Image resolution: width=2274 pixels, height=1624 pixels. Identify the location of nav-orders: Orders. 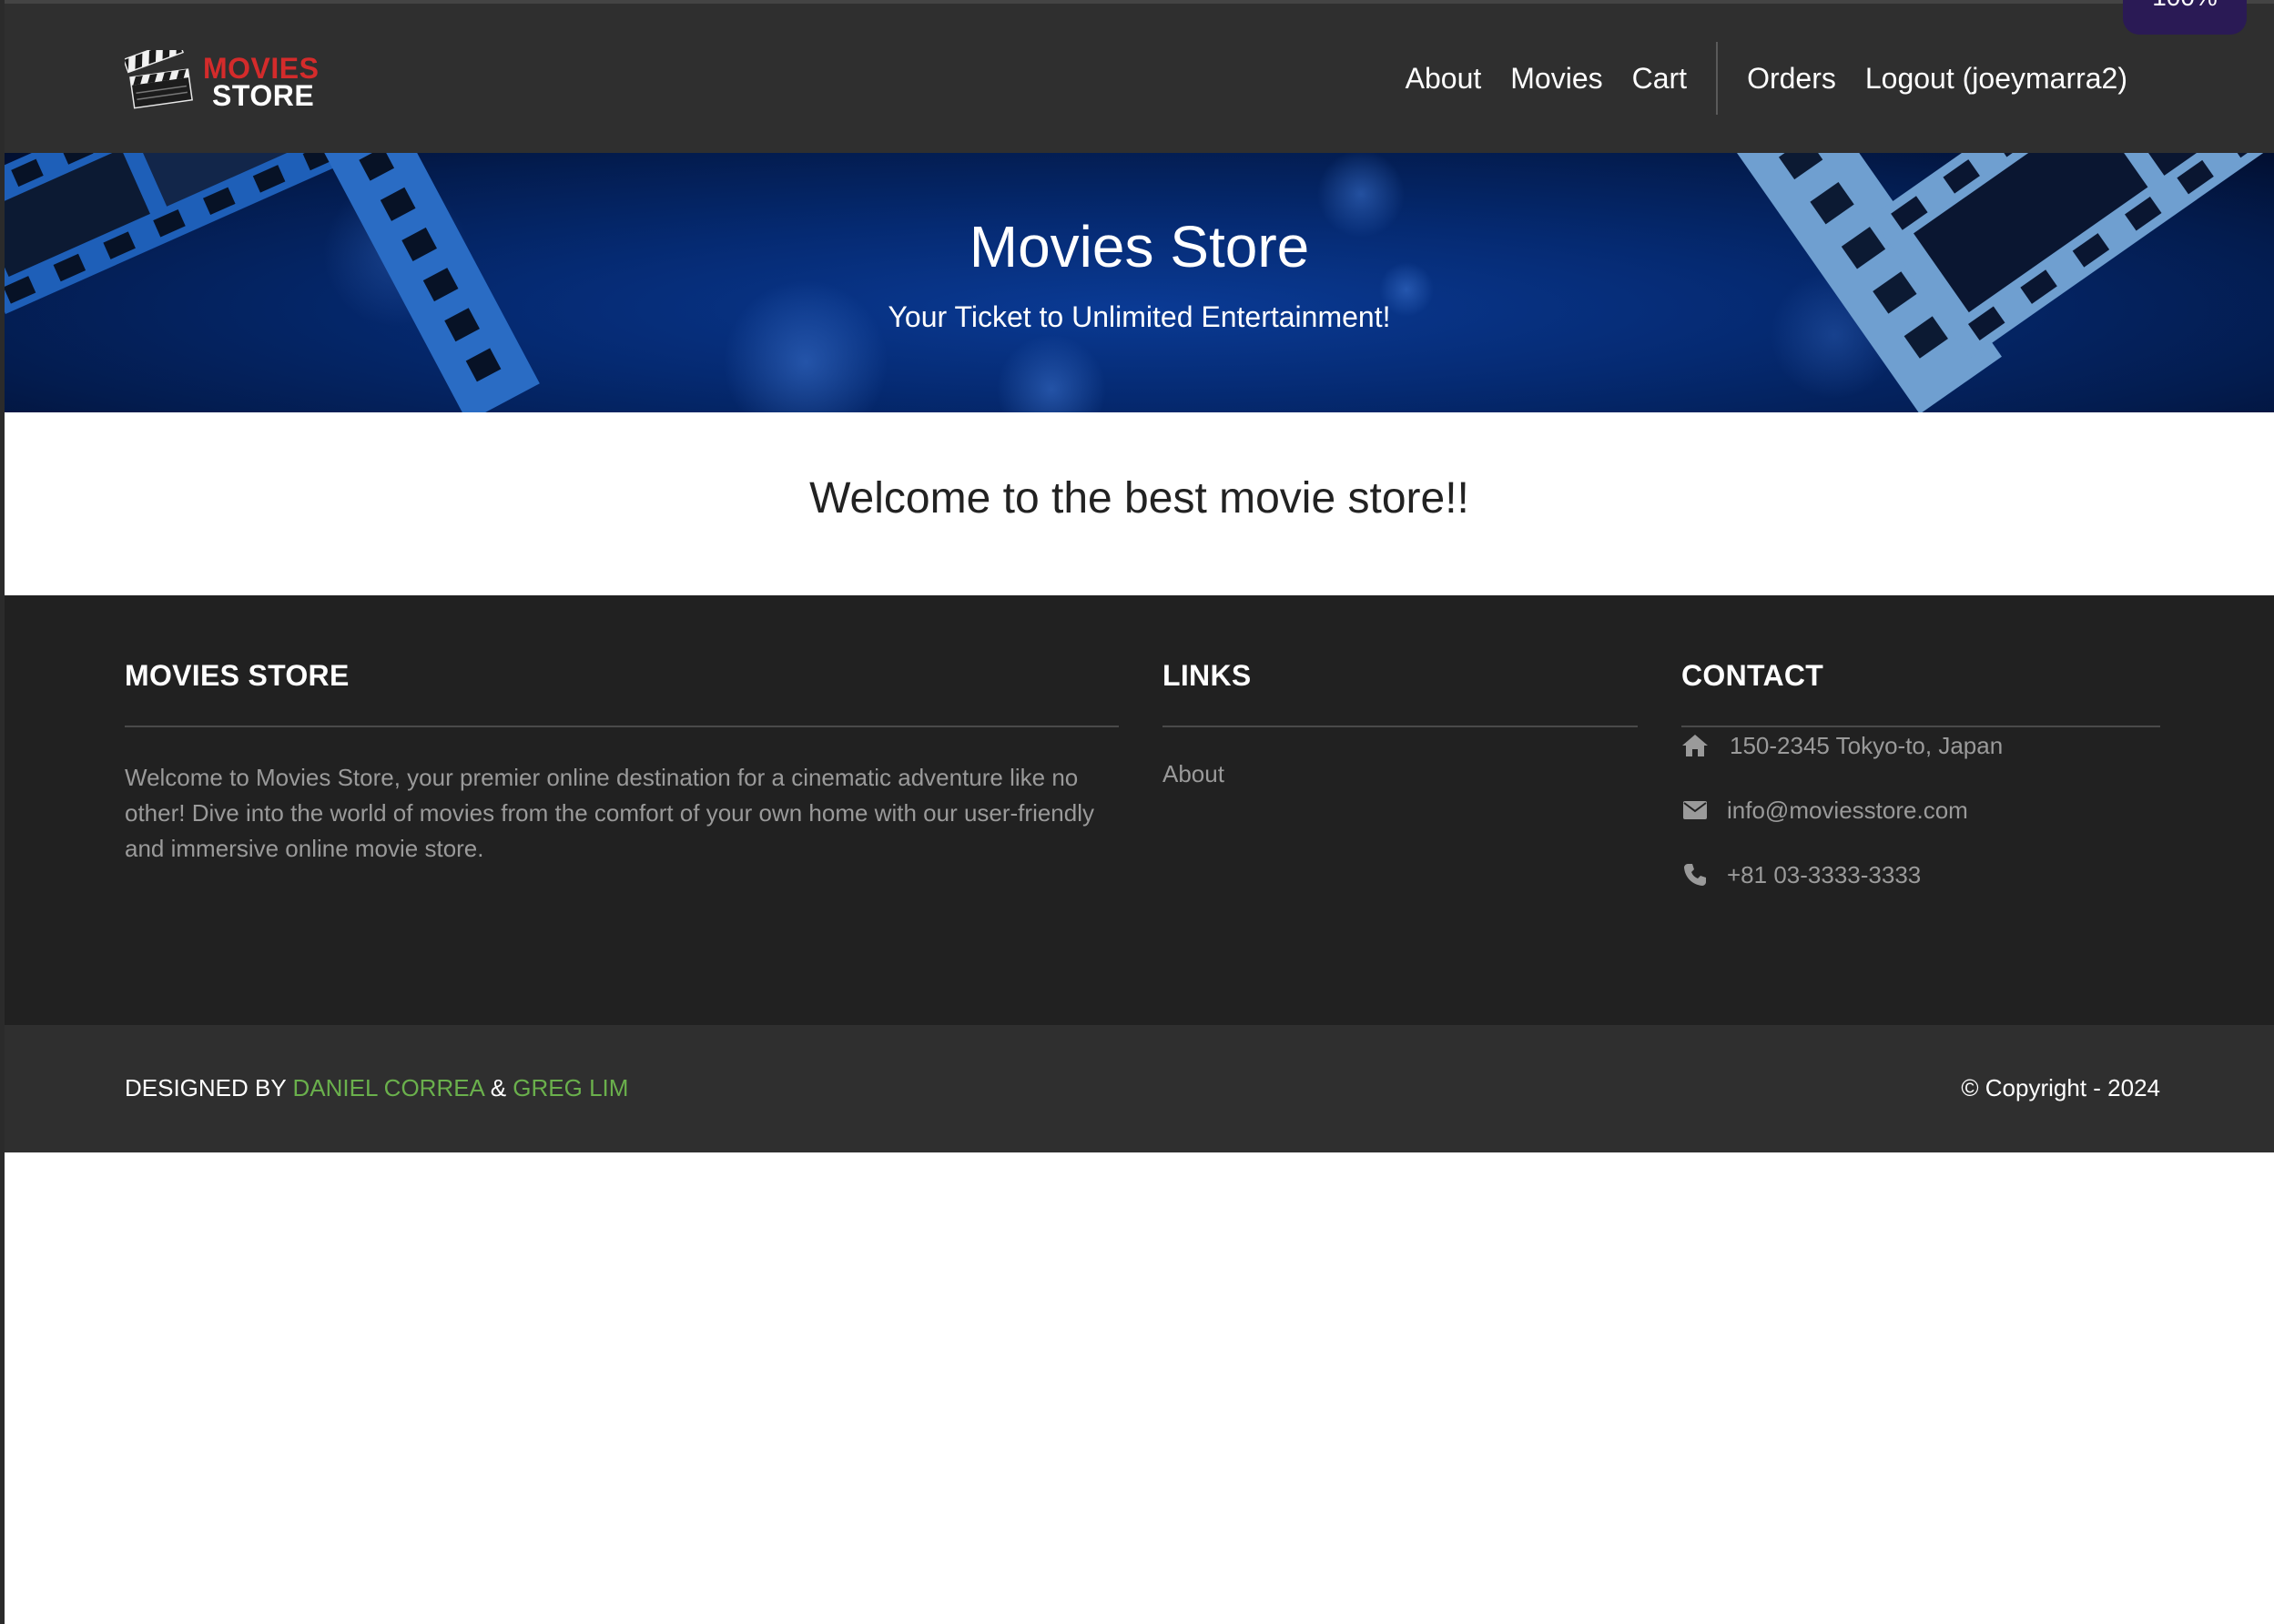
(1791, 79).